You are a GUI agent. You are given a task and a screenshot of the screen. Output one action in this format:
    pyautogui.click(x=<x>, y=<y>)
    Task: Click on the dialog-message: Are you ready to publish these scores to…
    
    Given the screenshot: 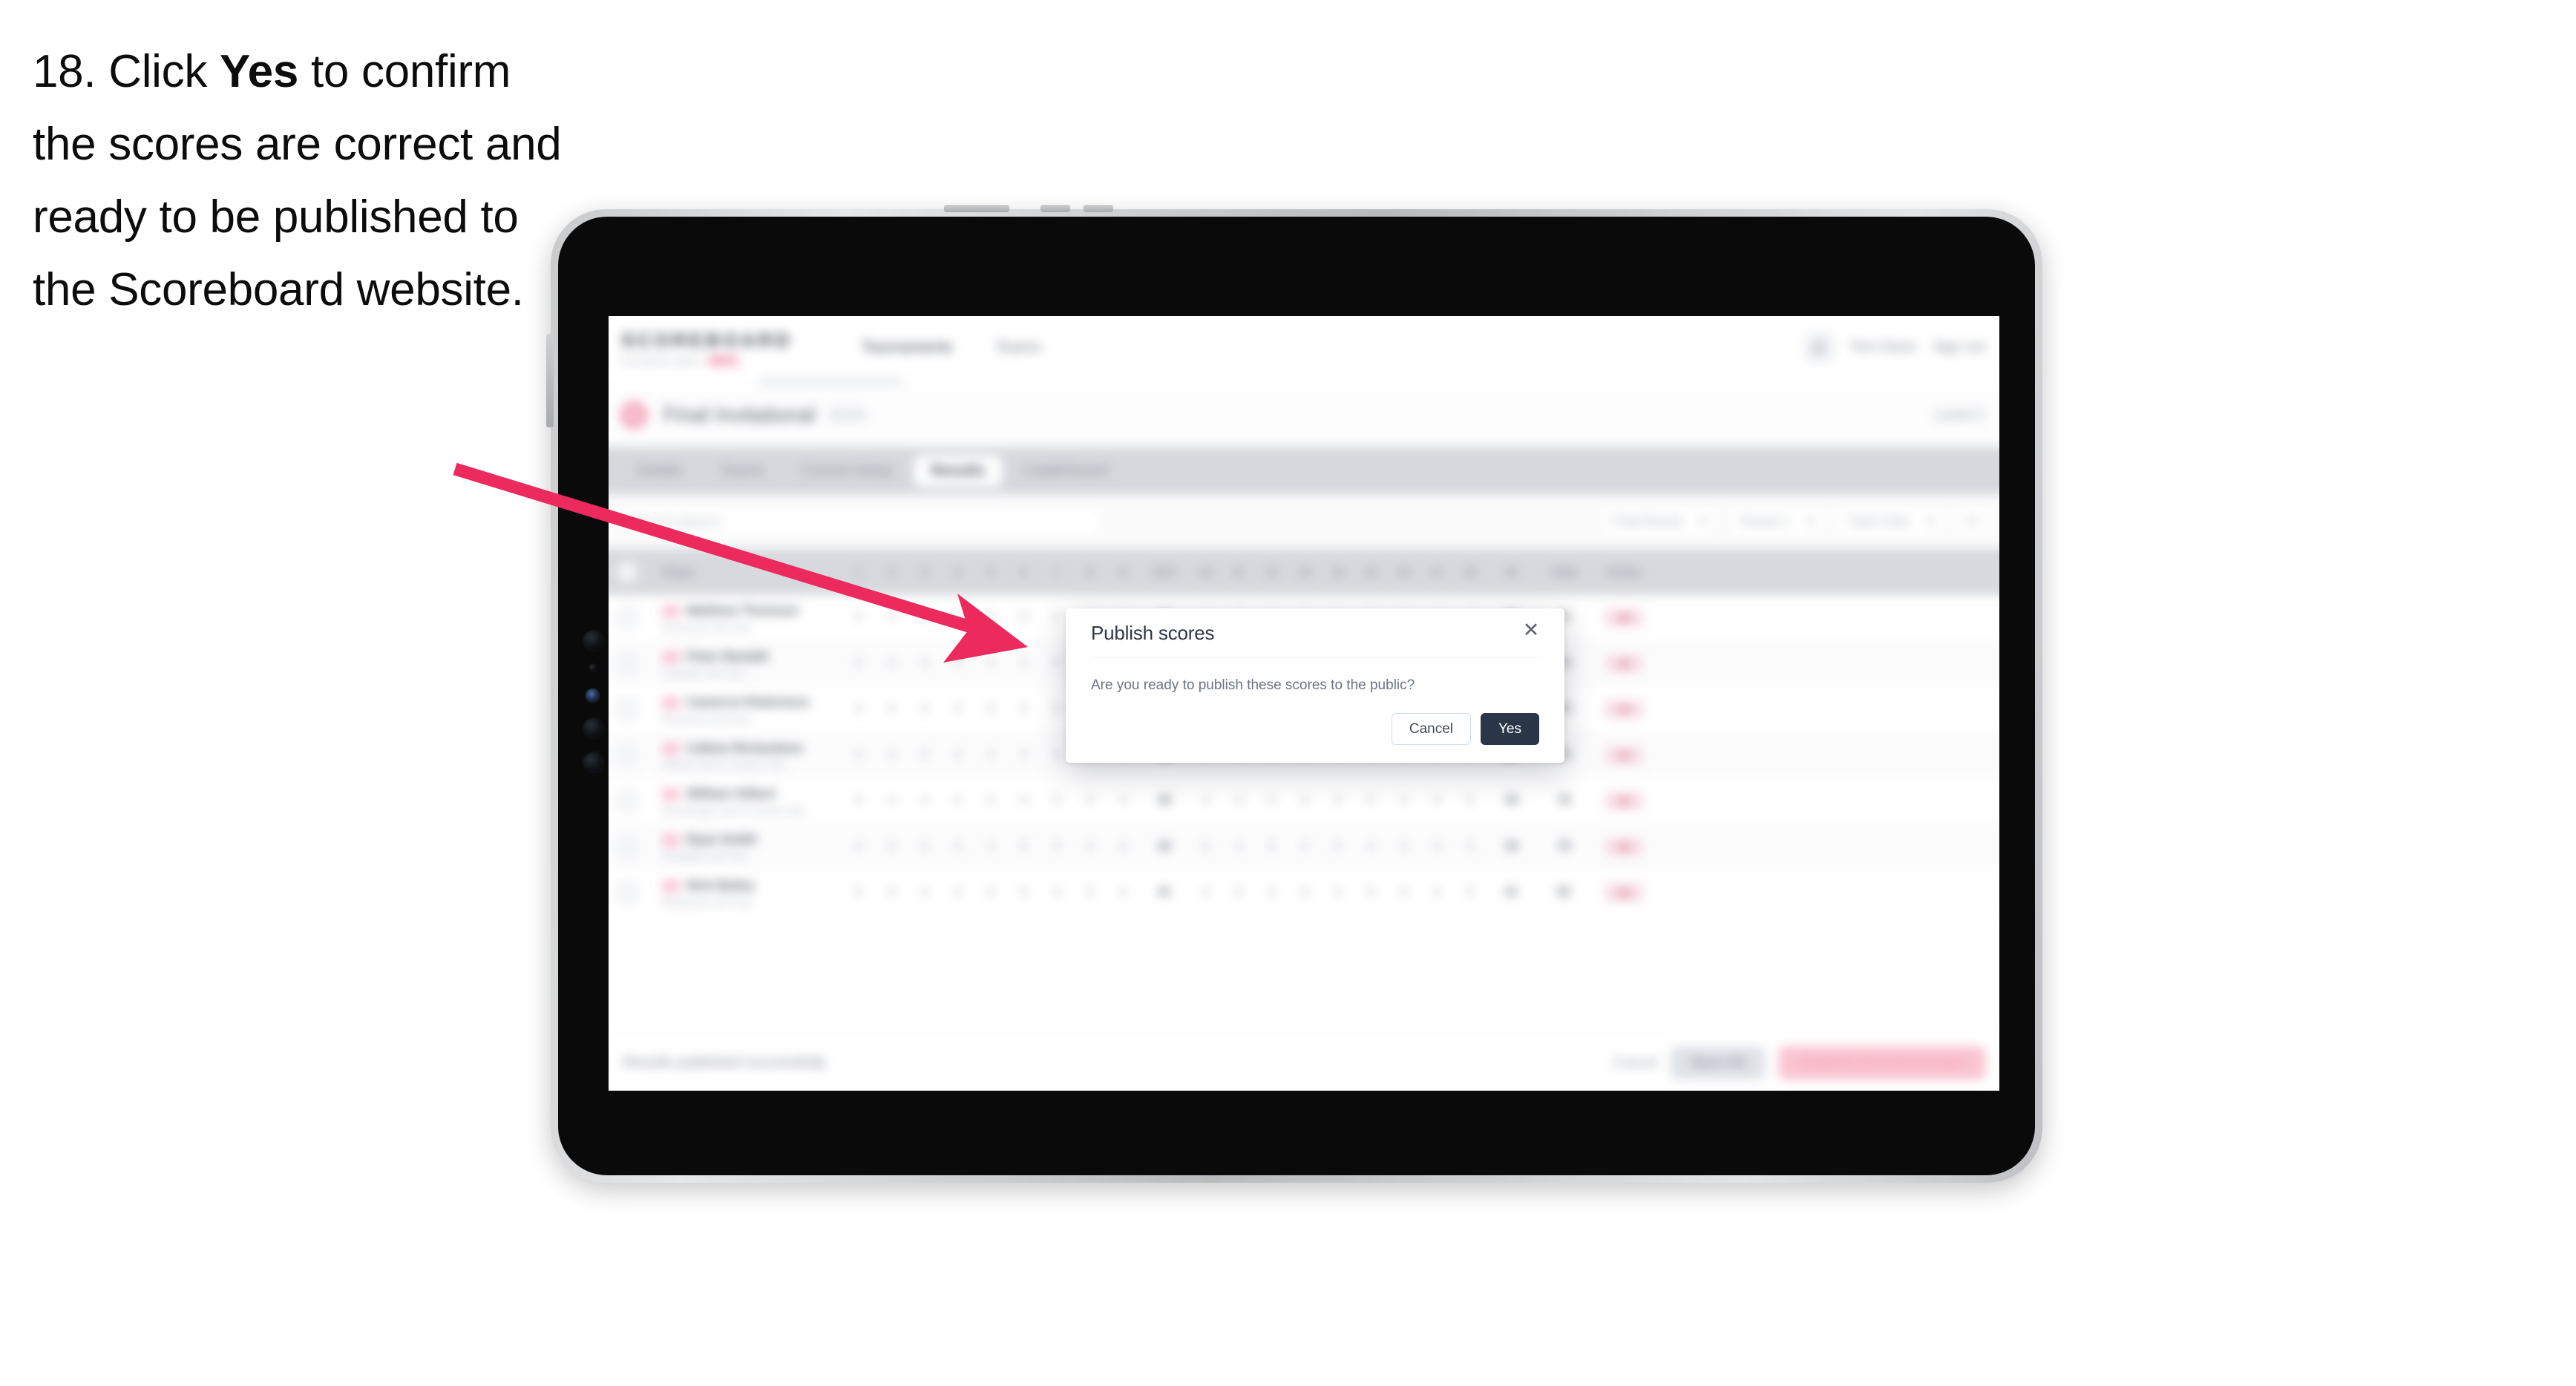 What is the action you would take?
    pyautogui.click(x=1253, y=685)
    